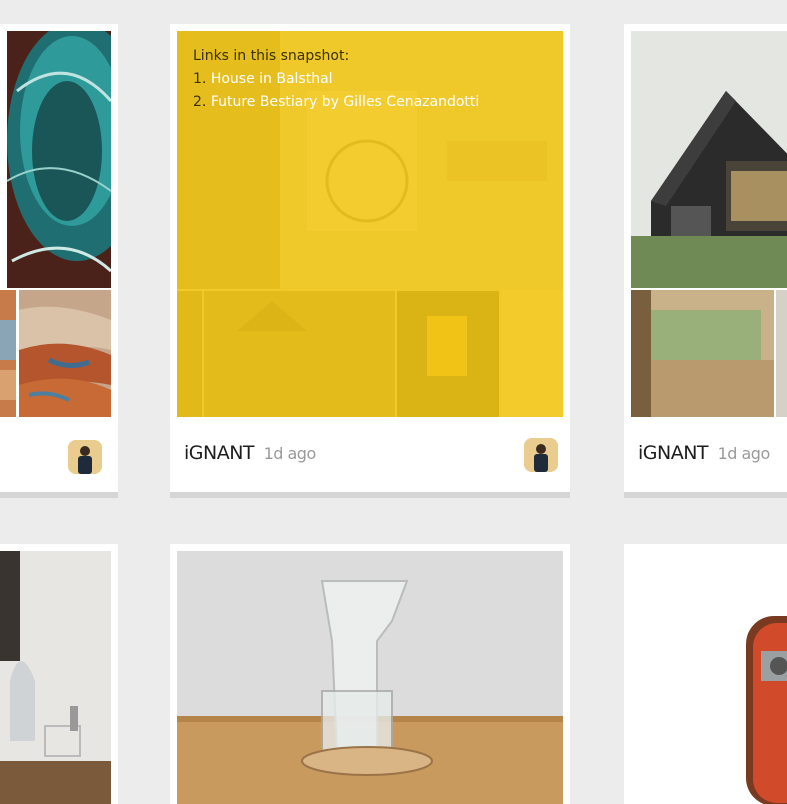 This screenshot has height=804, width=787. I want to click on snapshot-card-right-top: iGNANT 1d ago, so click(705, 258).